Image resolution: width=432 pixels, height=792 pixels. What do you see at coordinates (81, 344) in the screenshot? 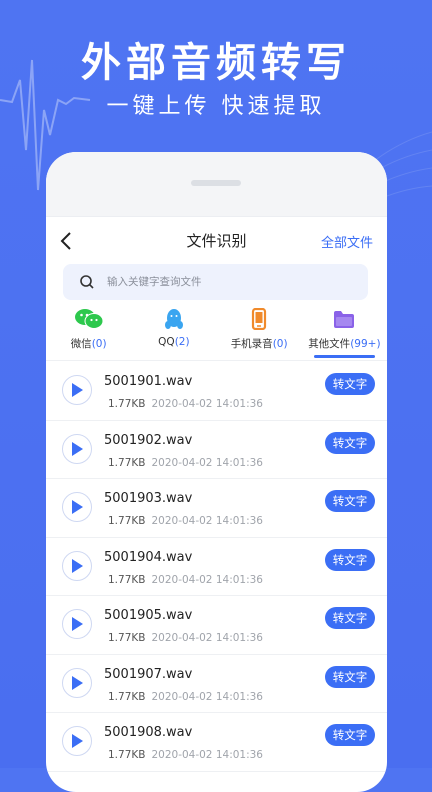
I see `tab-label: 微信` at bounding box center [81, 344].